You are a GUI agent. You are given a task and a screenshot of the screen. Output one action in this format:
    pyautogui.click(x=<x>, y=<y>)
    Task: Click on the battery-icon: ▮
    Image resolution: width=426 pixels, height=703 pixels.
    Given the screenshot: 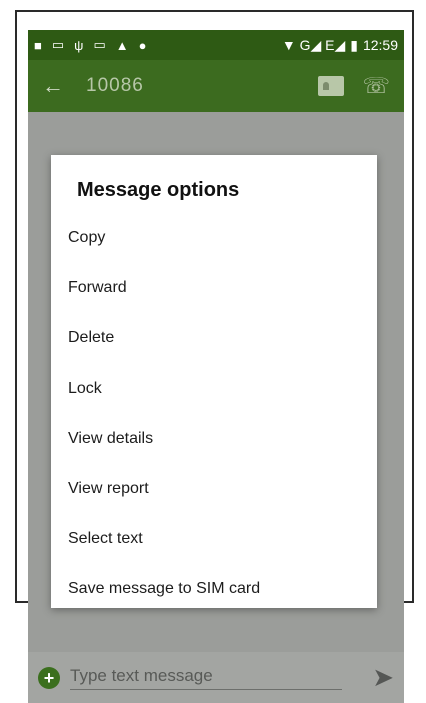 What is the action you would take?
    pyautogui.click(x=354, y=44)
    